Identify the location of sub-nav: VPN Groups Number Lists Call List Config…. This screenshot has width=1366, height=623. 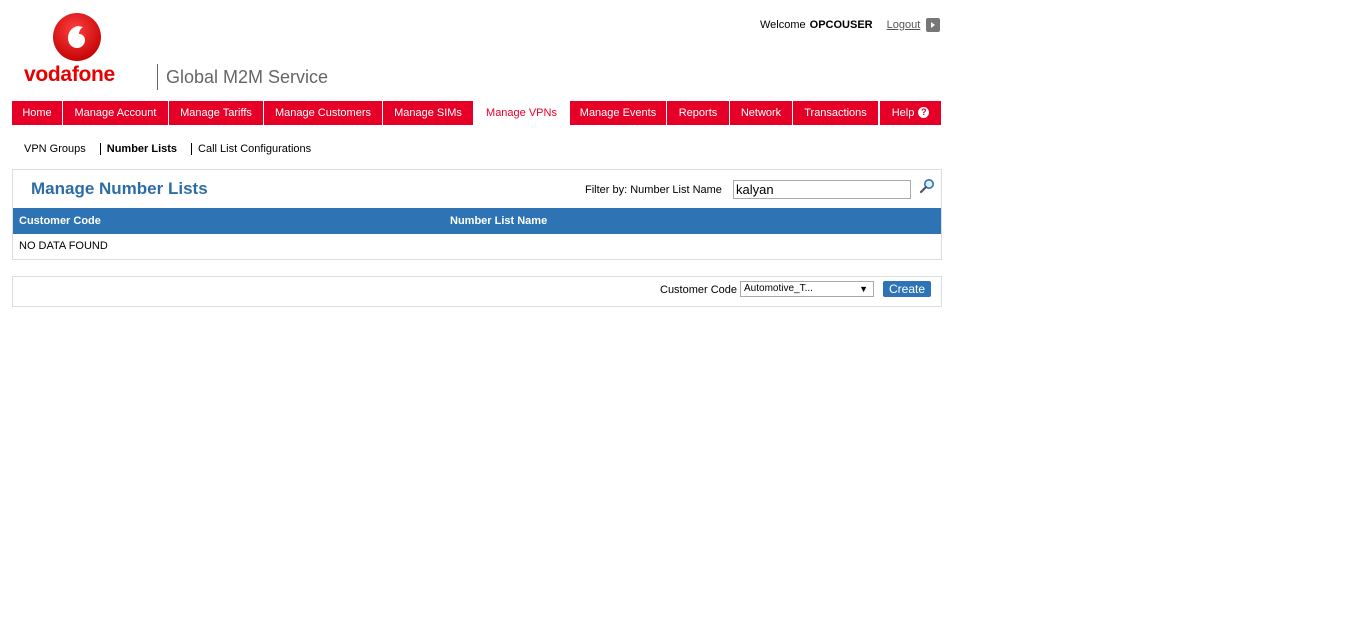
(167, 149).